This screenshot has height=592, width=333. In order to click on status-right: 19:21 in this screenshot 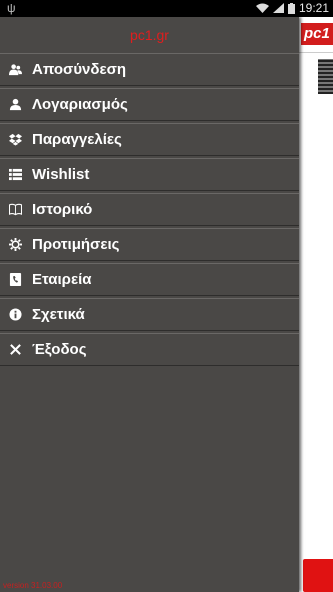, I will do `click(292, 8)`.